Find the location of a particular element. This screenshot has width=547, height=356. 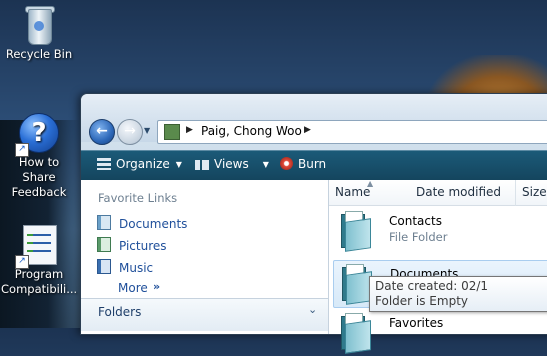

navigation-bar: ← → ▼ ▶ Paig, Chong Woo ▶ is located at coordinates (314, 119).